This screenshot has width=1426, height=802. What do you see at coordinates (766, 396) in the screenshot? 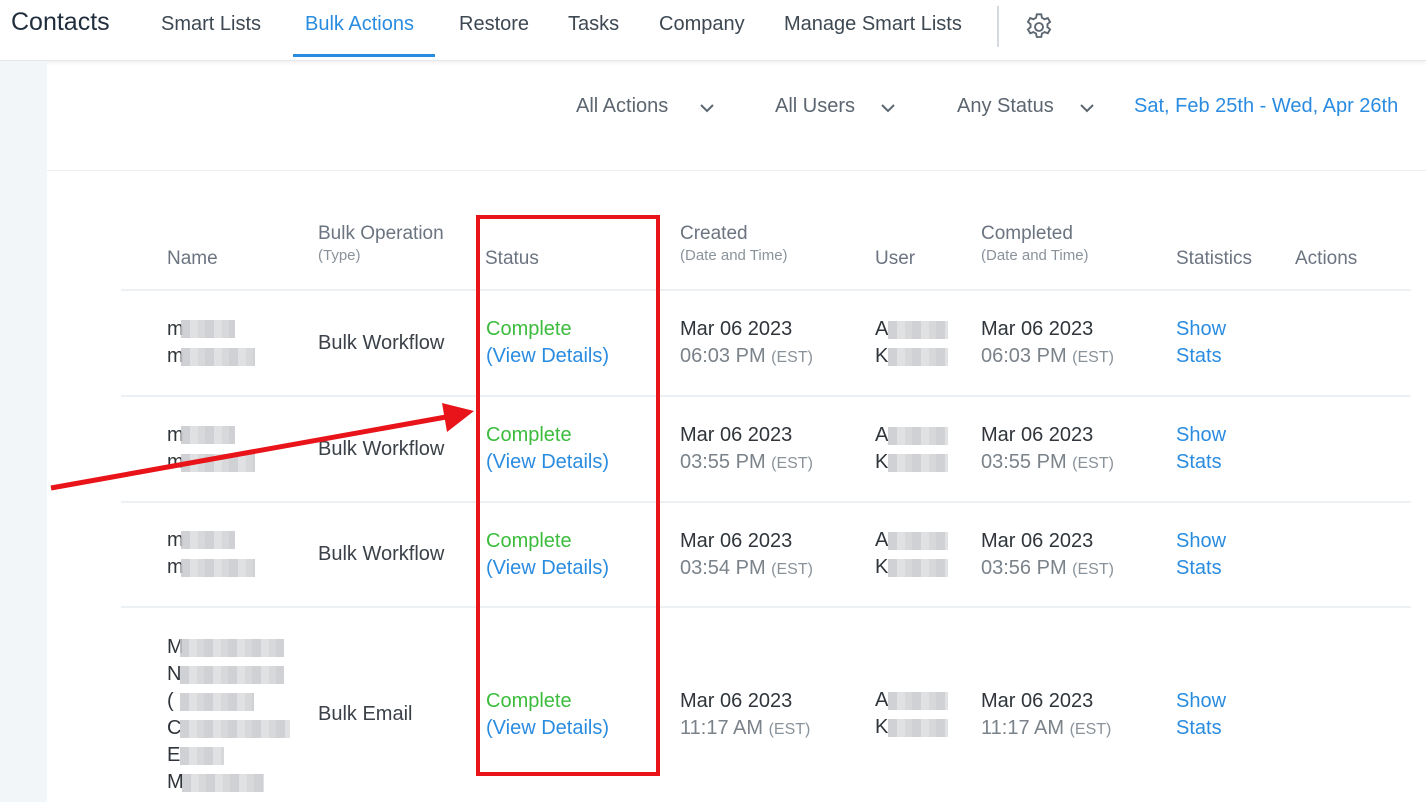
I see `row-divider` at bounding box center [766, 396].